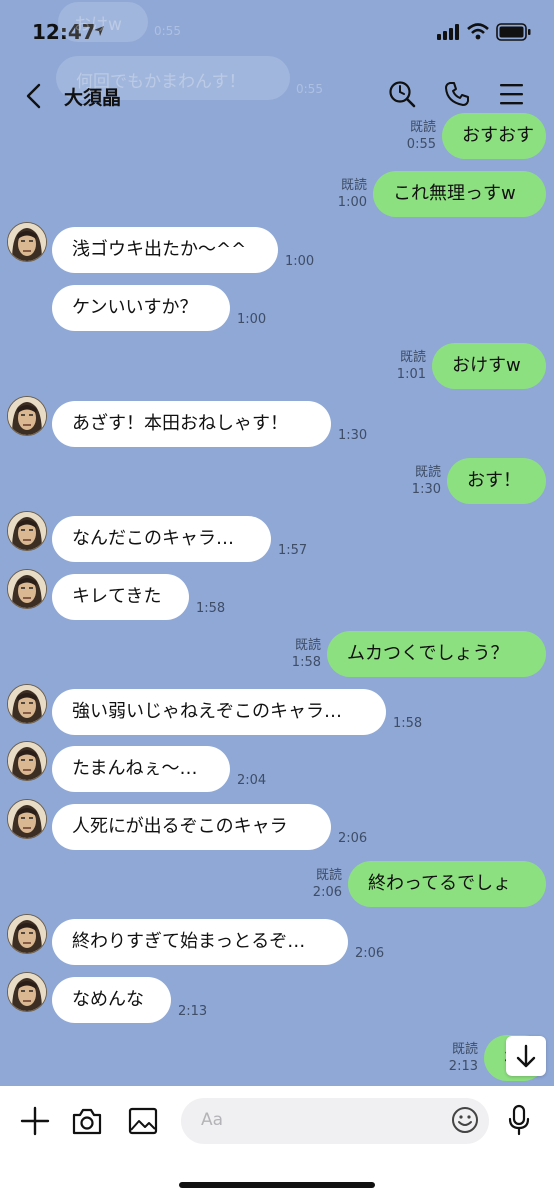 This screenshot has width=554, height=1200. Describe the element at coordinates (293, 550) in the screenshot. I see `message-time: 1:57` at that location.